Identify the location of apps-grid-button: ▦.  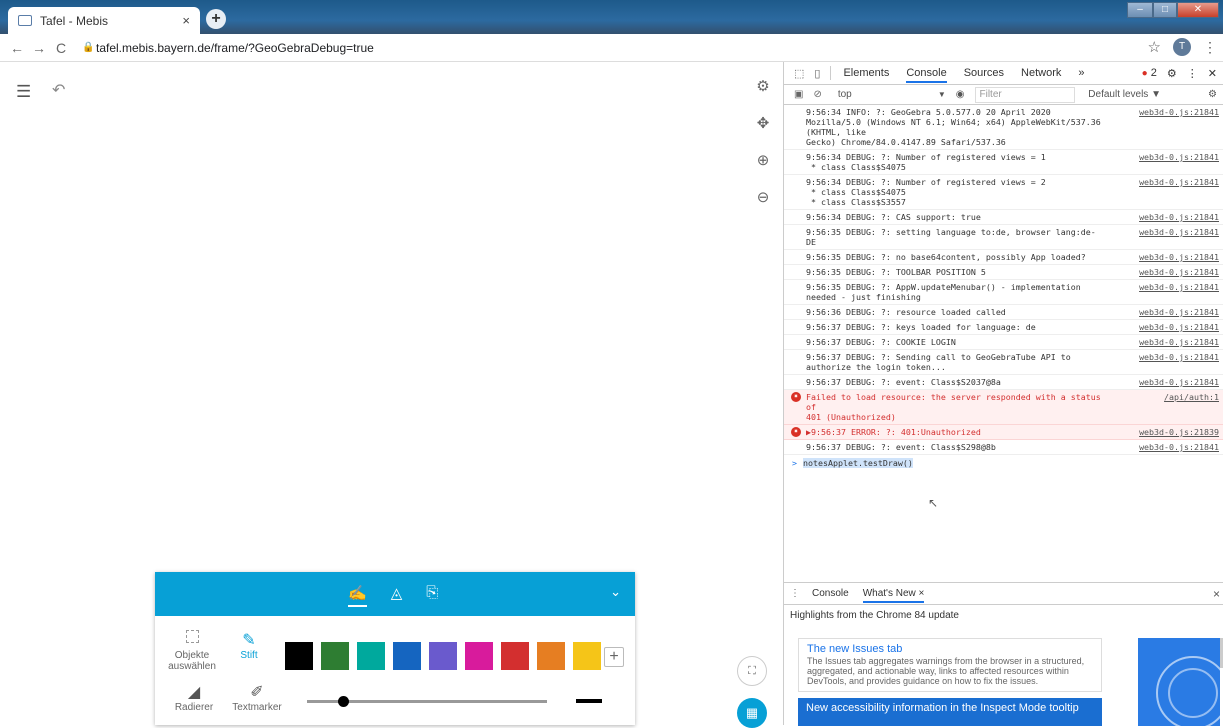
(752, 713).